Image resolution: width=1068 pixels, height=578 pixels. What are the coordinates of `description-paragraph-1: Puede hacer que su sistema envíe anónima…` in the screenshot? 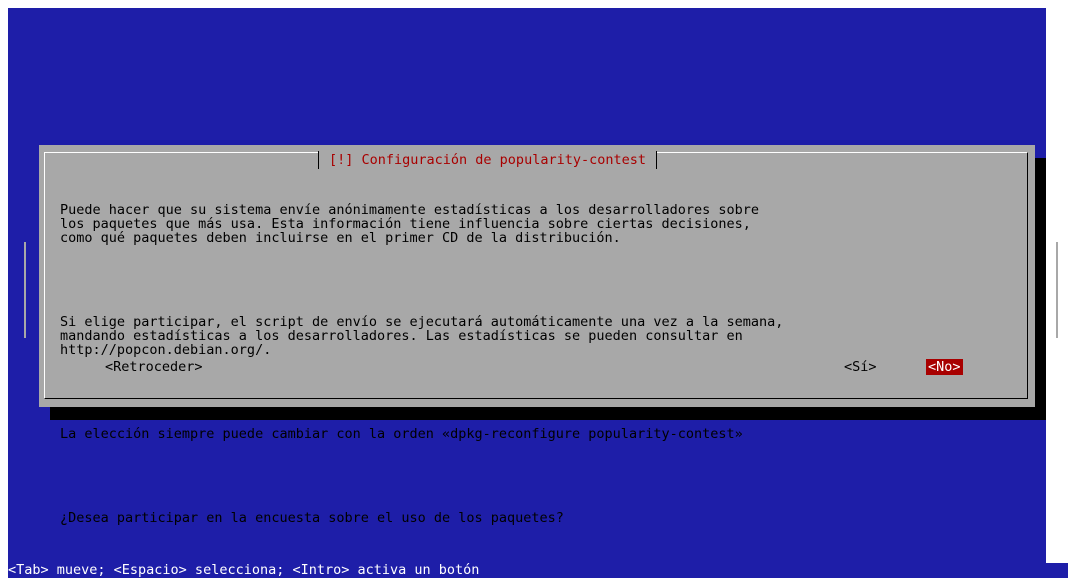 It's located at (409, 224).